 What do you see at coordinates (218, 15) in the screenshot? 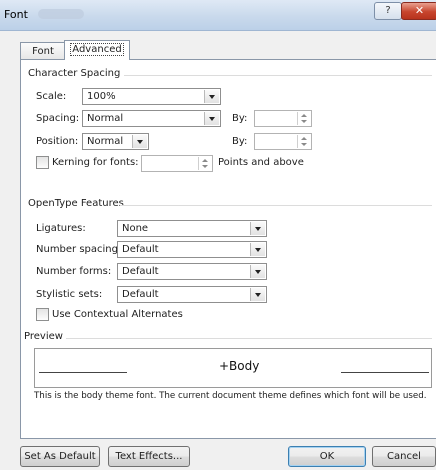
I see `title-bar: Font ? ✕` at bounding box center [218, 15].